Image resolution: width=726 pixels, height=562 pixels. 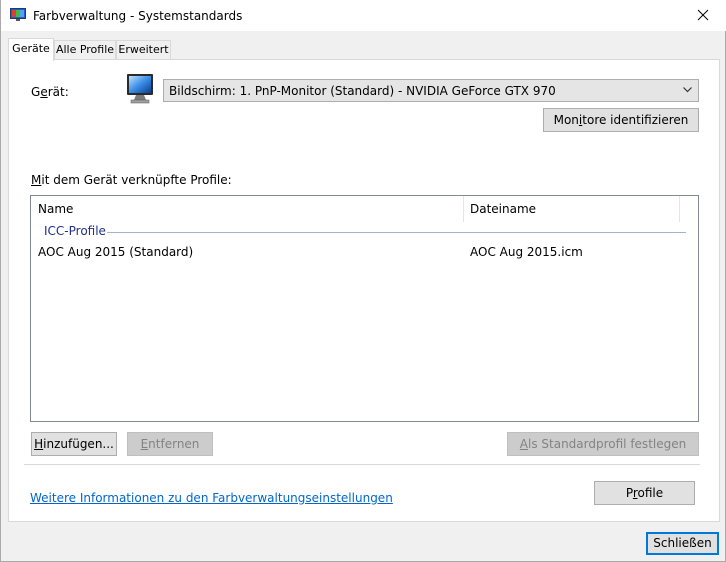 What do you see at coordinates (362, 464) in the screenshot?
I see `divider` at bounding box center [362, 464].